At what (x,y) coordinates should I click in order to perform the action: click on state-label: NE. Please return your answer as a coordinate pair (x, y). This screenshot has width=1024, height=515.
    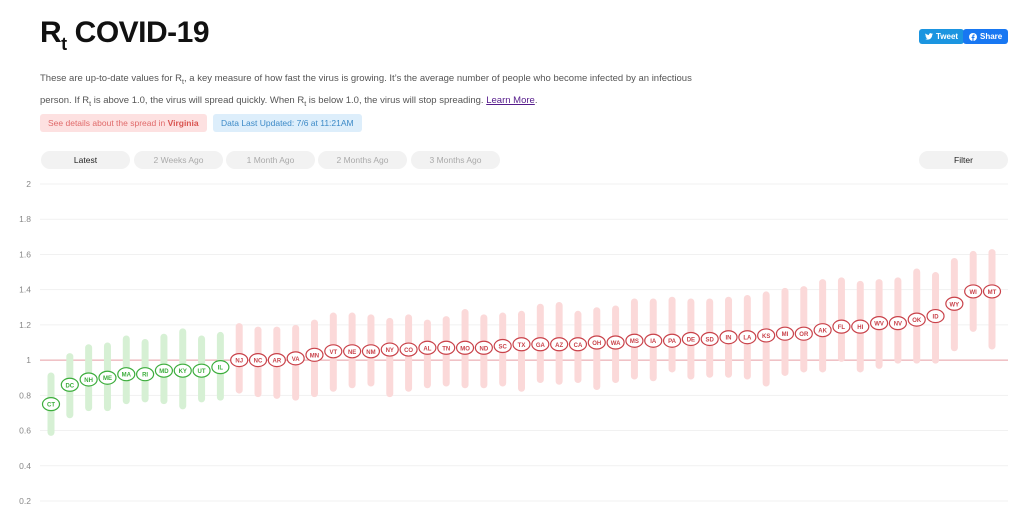
    Looking at the image, I should click on (352, 353).